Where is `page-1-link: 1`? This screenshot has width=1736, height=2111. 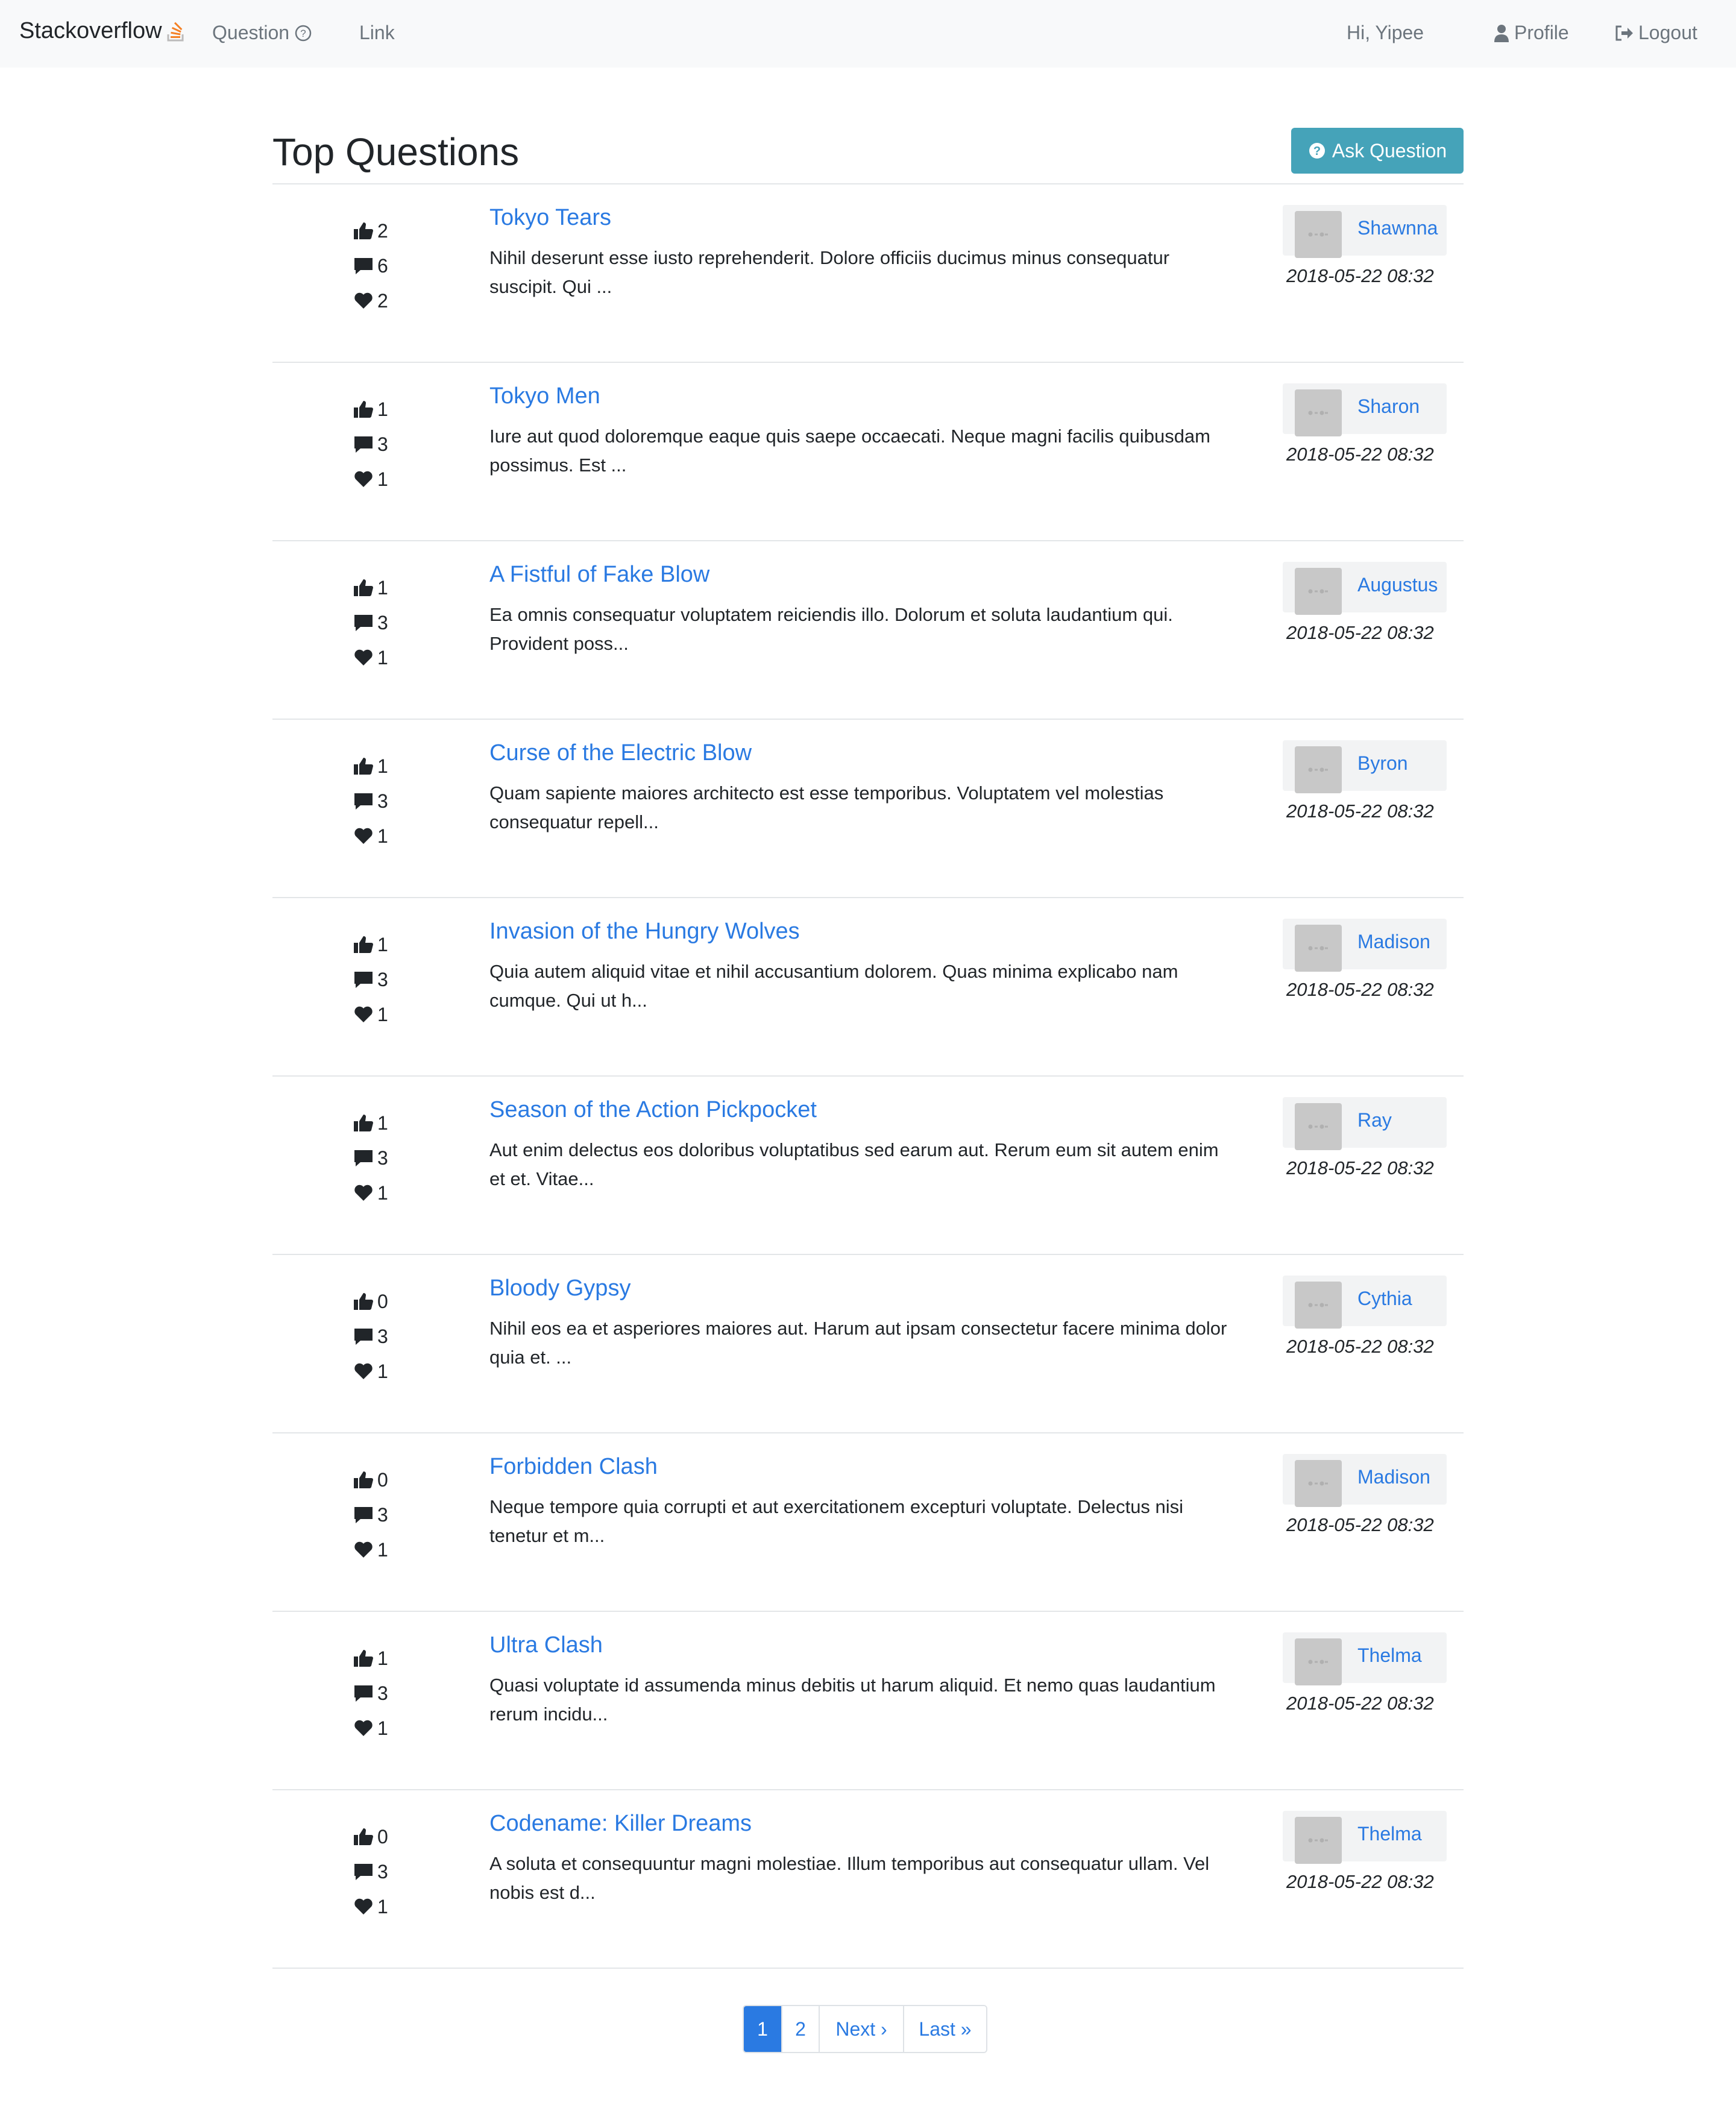 page-1-link: 1 is located at coordinates (763, 2029).